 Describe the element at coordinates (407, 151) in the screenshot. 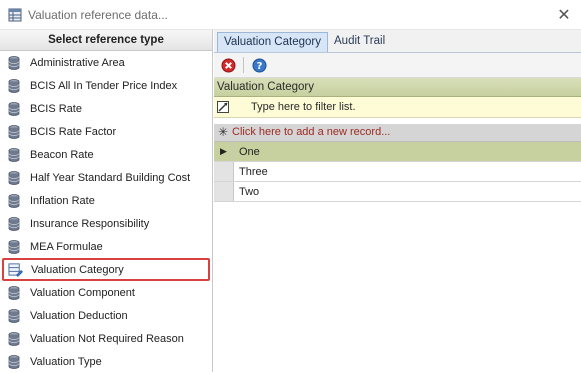

I see `grid-cell-value: One` at that location.